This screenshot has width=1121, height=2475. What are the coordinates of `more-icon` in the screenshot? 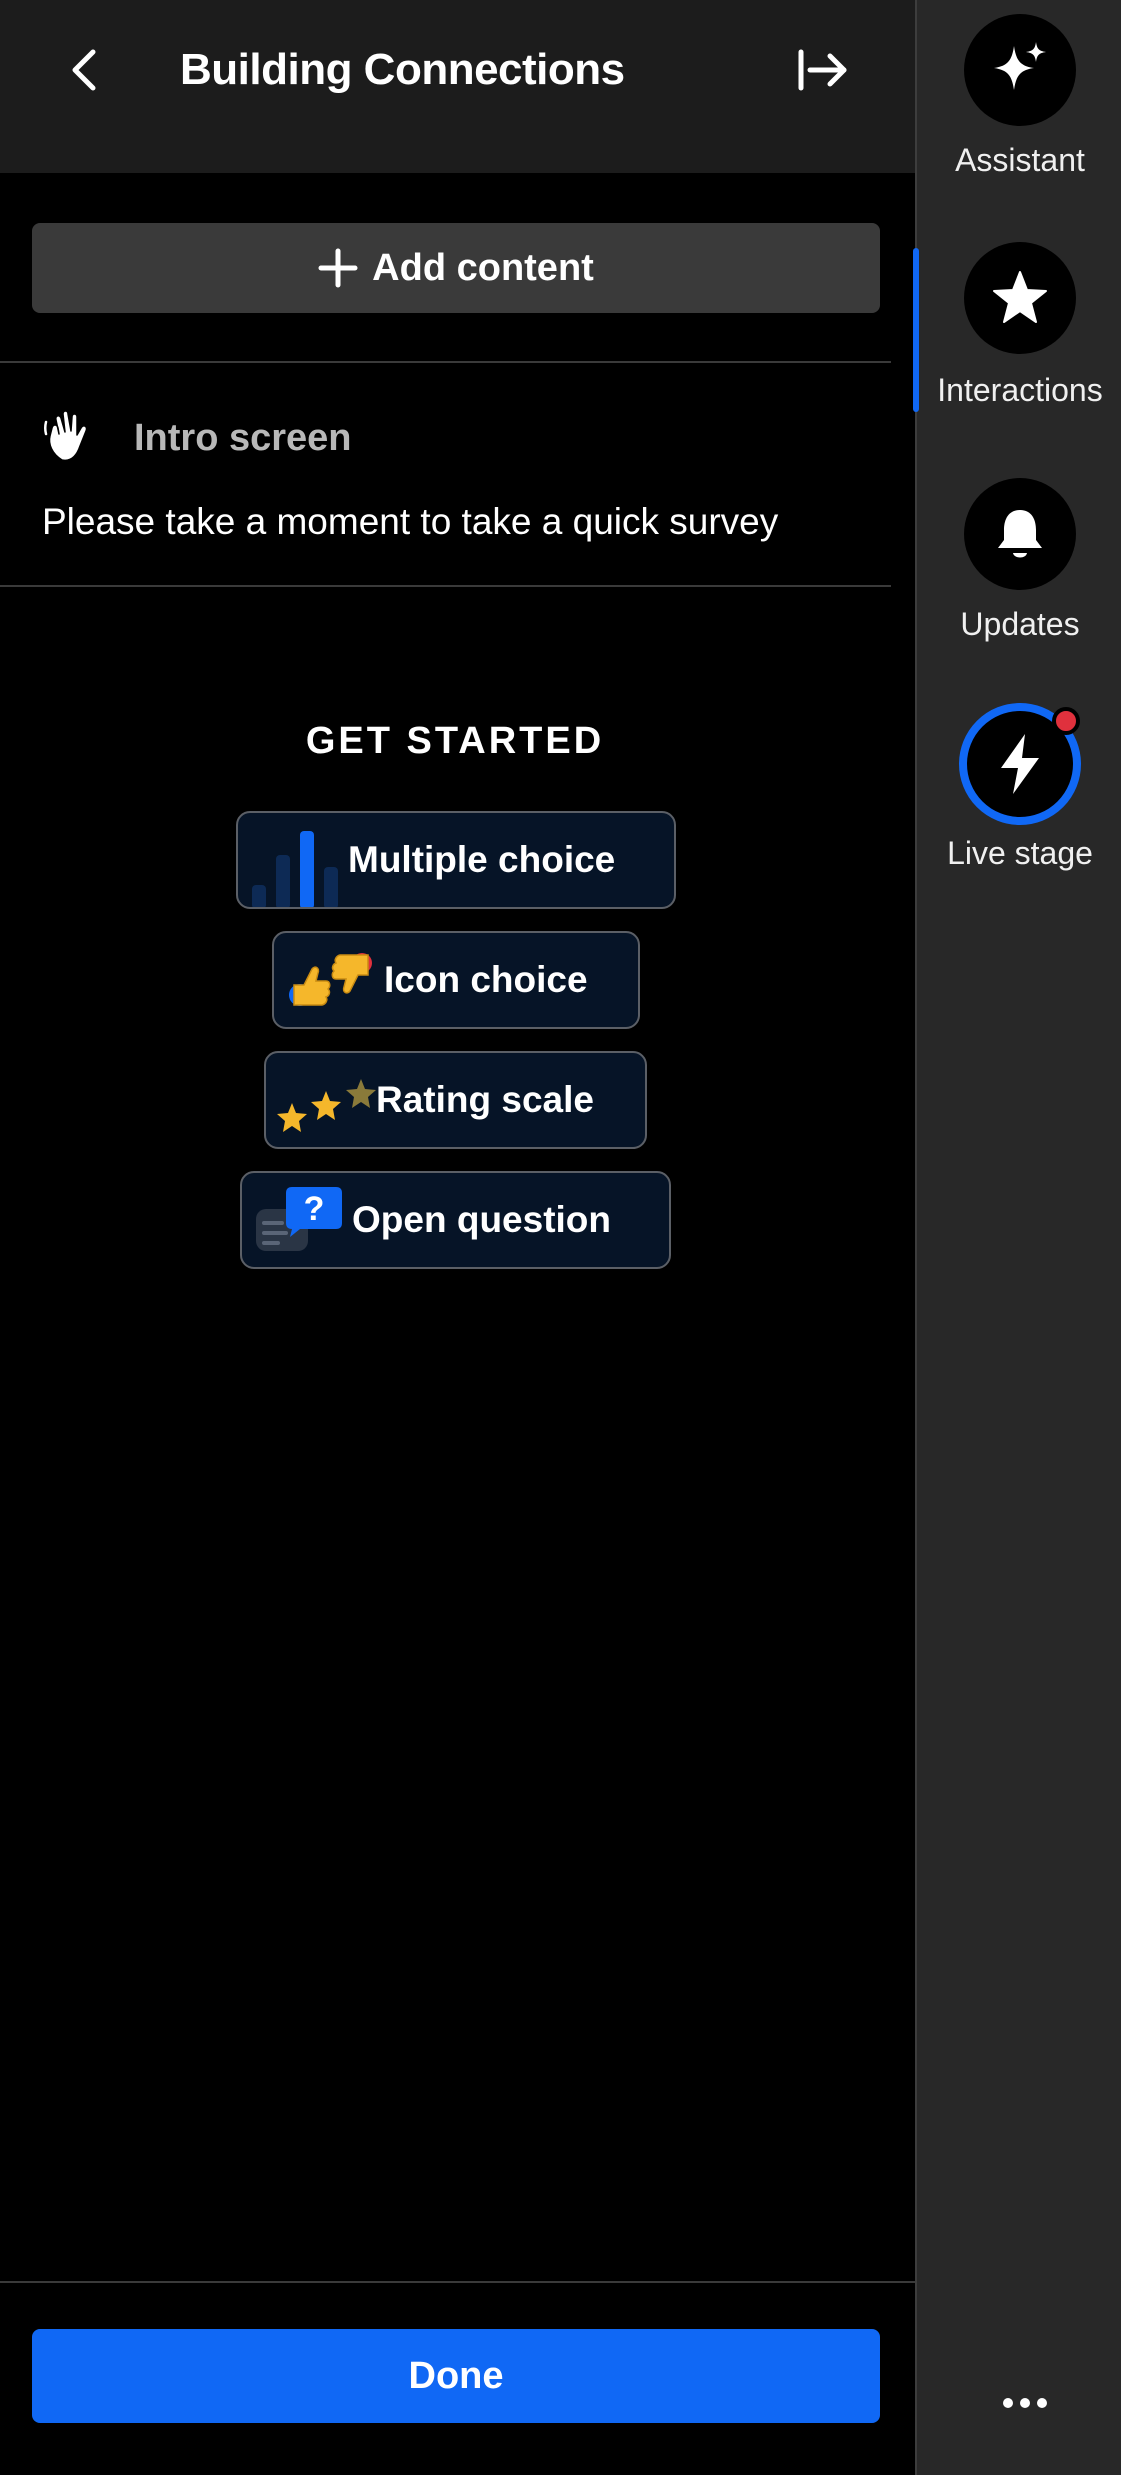 It's located at (1025, 2403).